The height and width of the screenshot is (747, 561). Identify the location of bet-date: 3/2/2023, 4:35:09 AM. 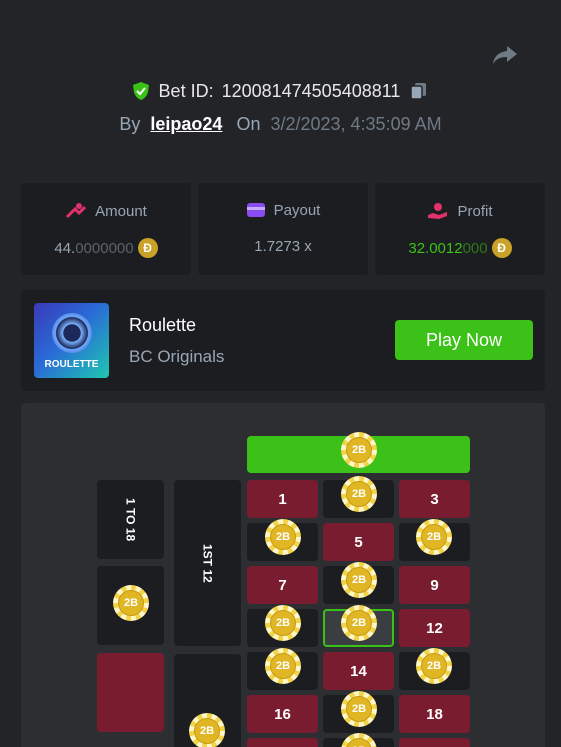
(356, 124).